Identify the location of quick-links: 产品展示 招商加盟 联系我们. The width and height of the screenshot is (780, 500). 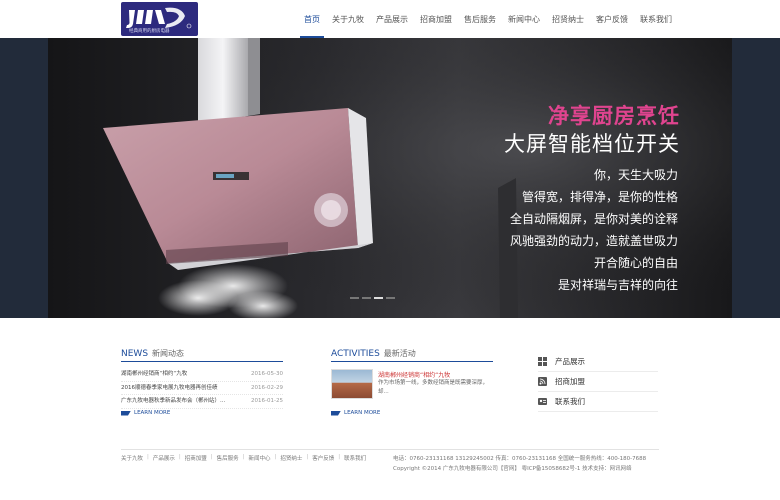
(598, 382).